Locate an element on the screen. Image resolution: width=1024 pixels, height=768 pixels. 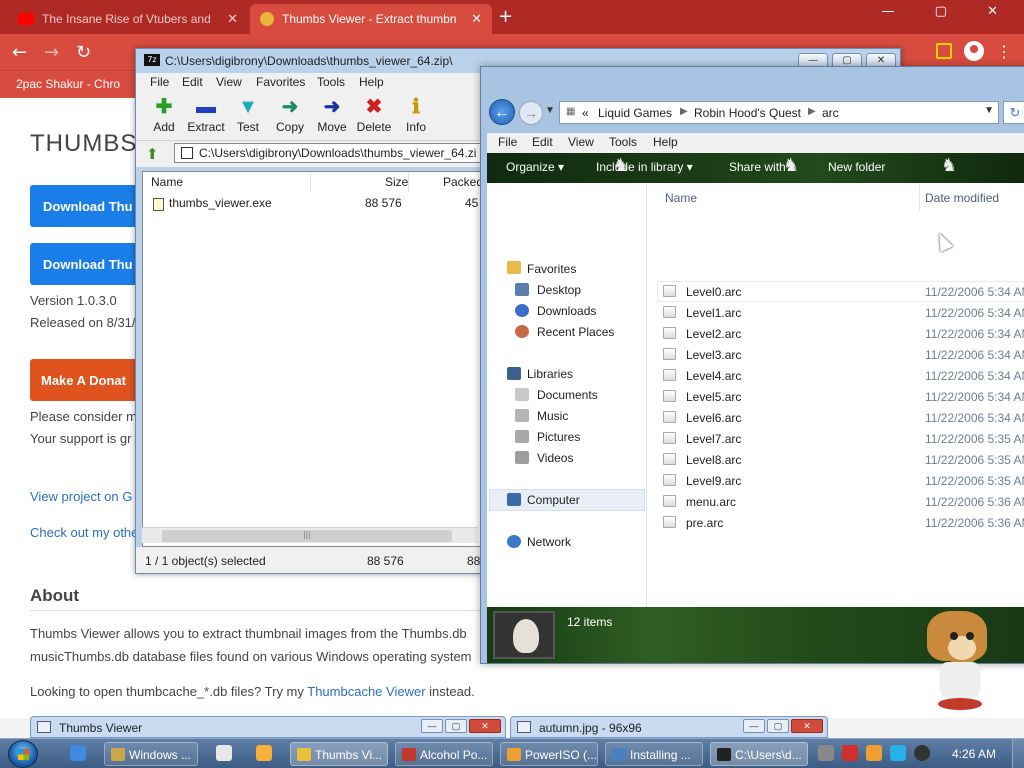
history-dropdown-icon: ▼ is located at coordinates (550, 110).